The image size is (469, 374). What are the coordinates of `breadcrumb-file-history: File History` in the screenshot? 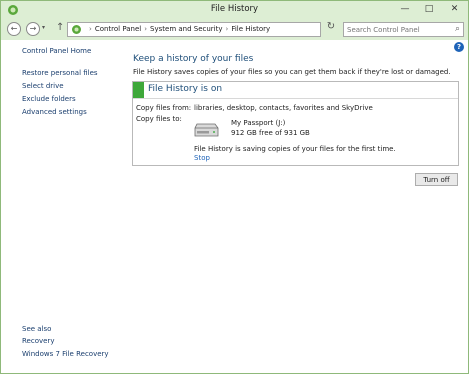 It's located at (250, 29).